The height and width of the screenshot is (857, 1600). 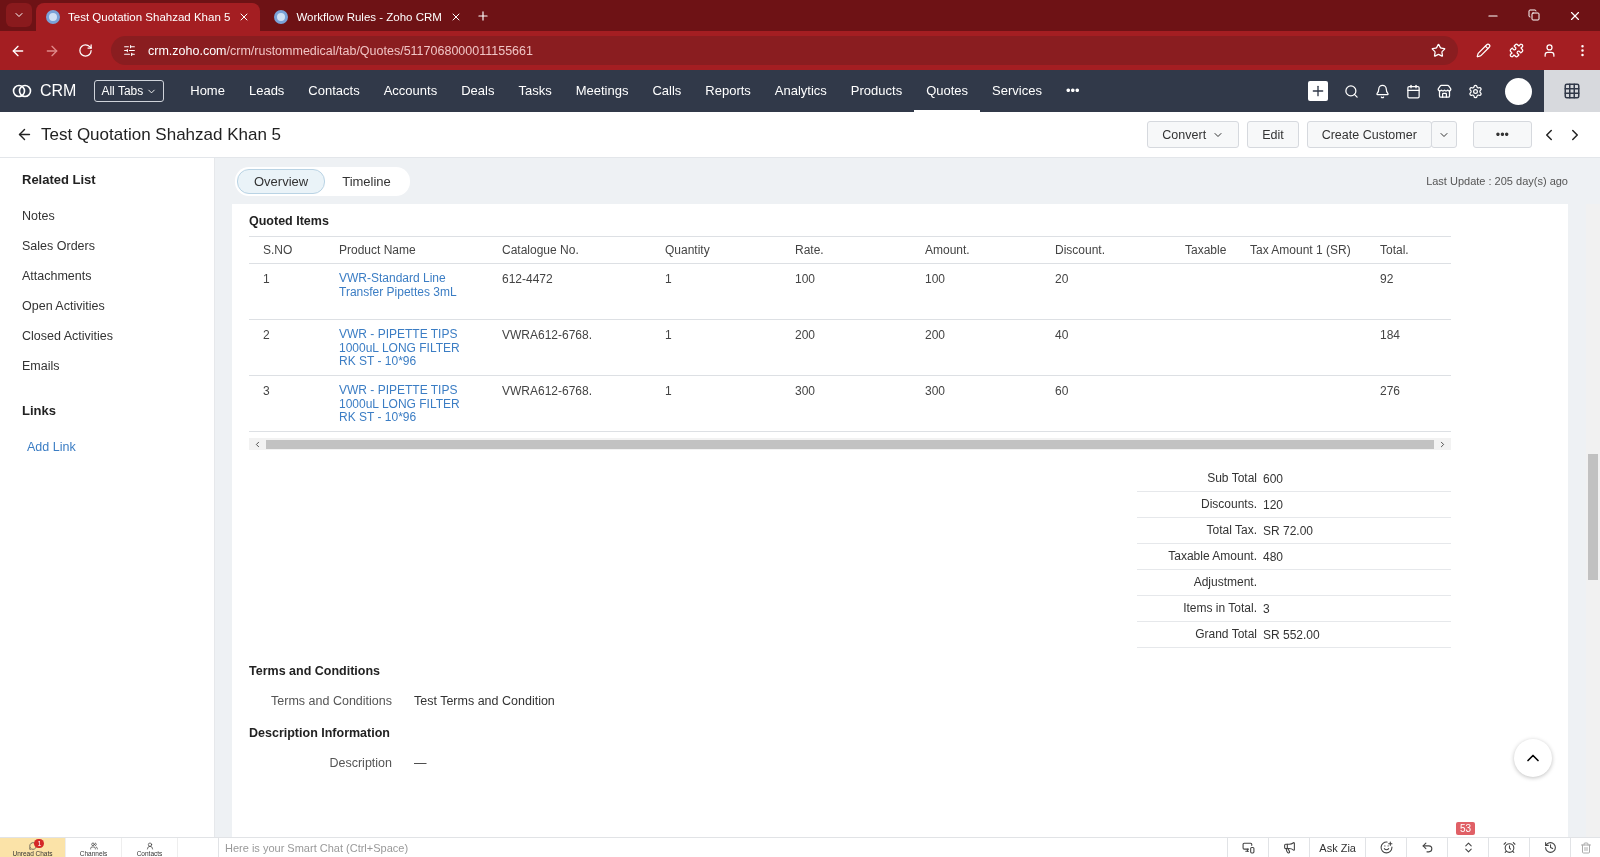 I want to click on add-link: Add Link, so click(x=120, y=447).